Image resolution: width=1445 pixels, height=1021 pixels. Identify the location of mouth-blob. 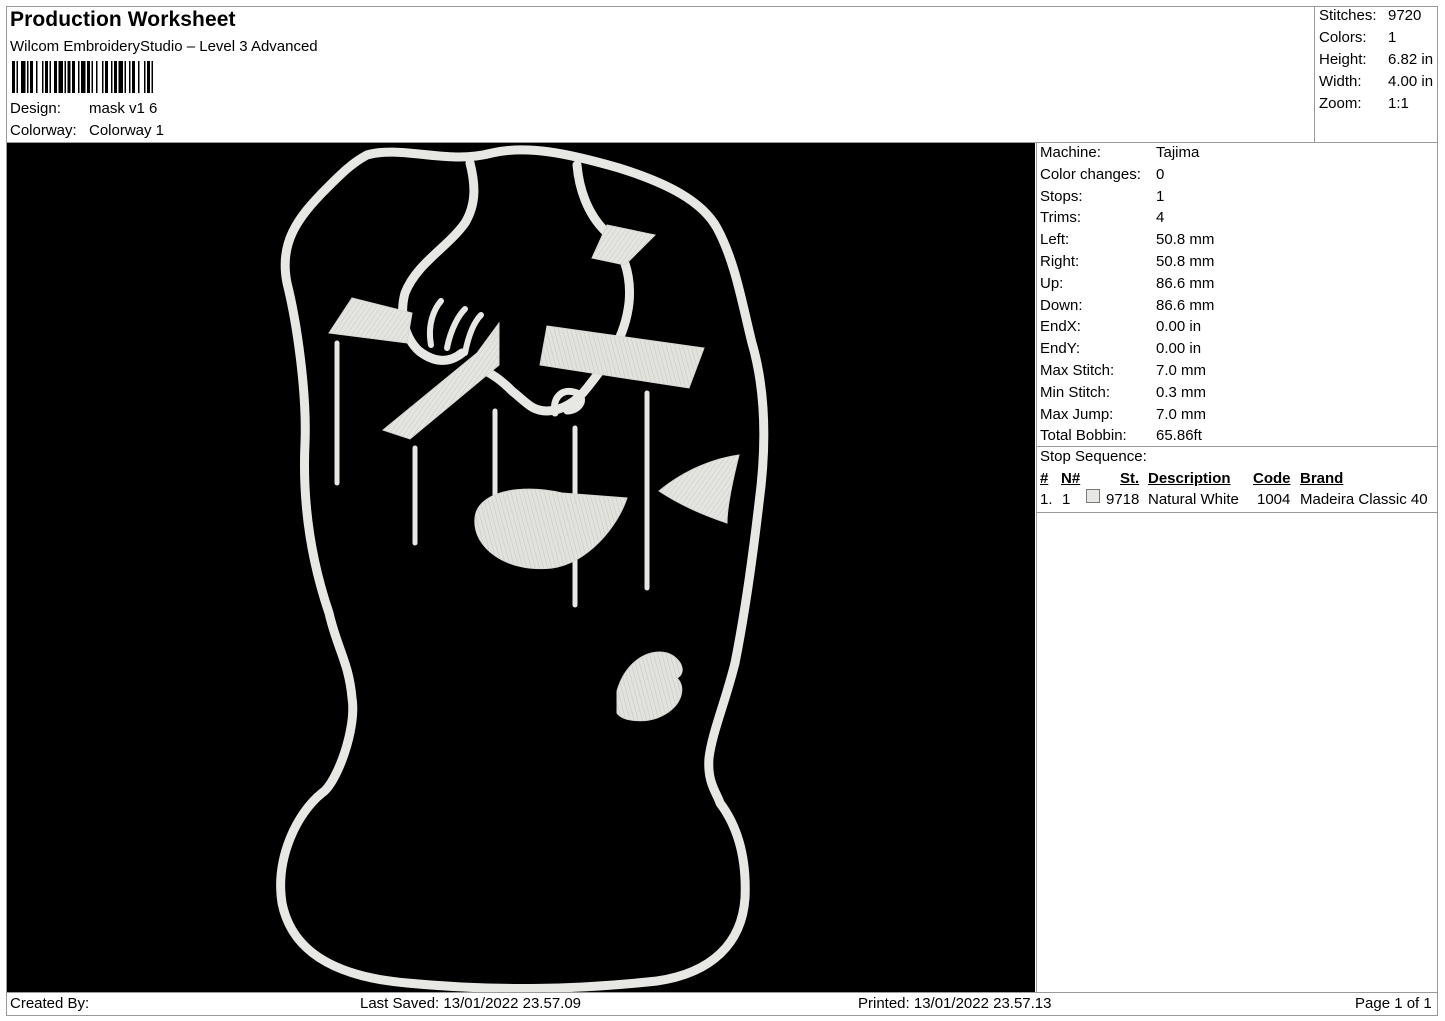
(649, 686).